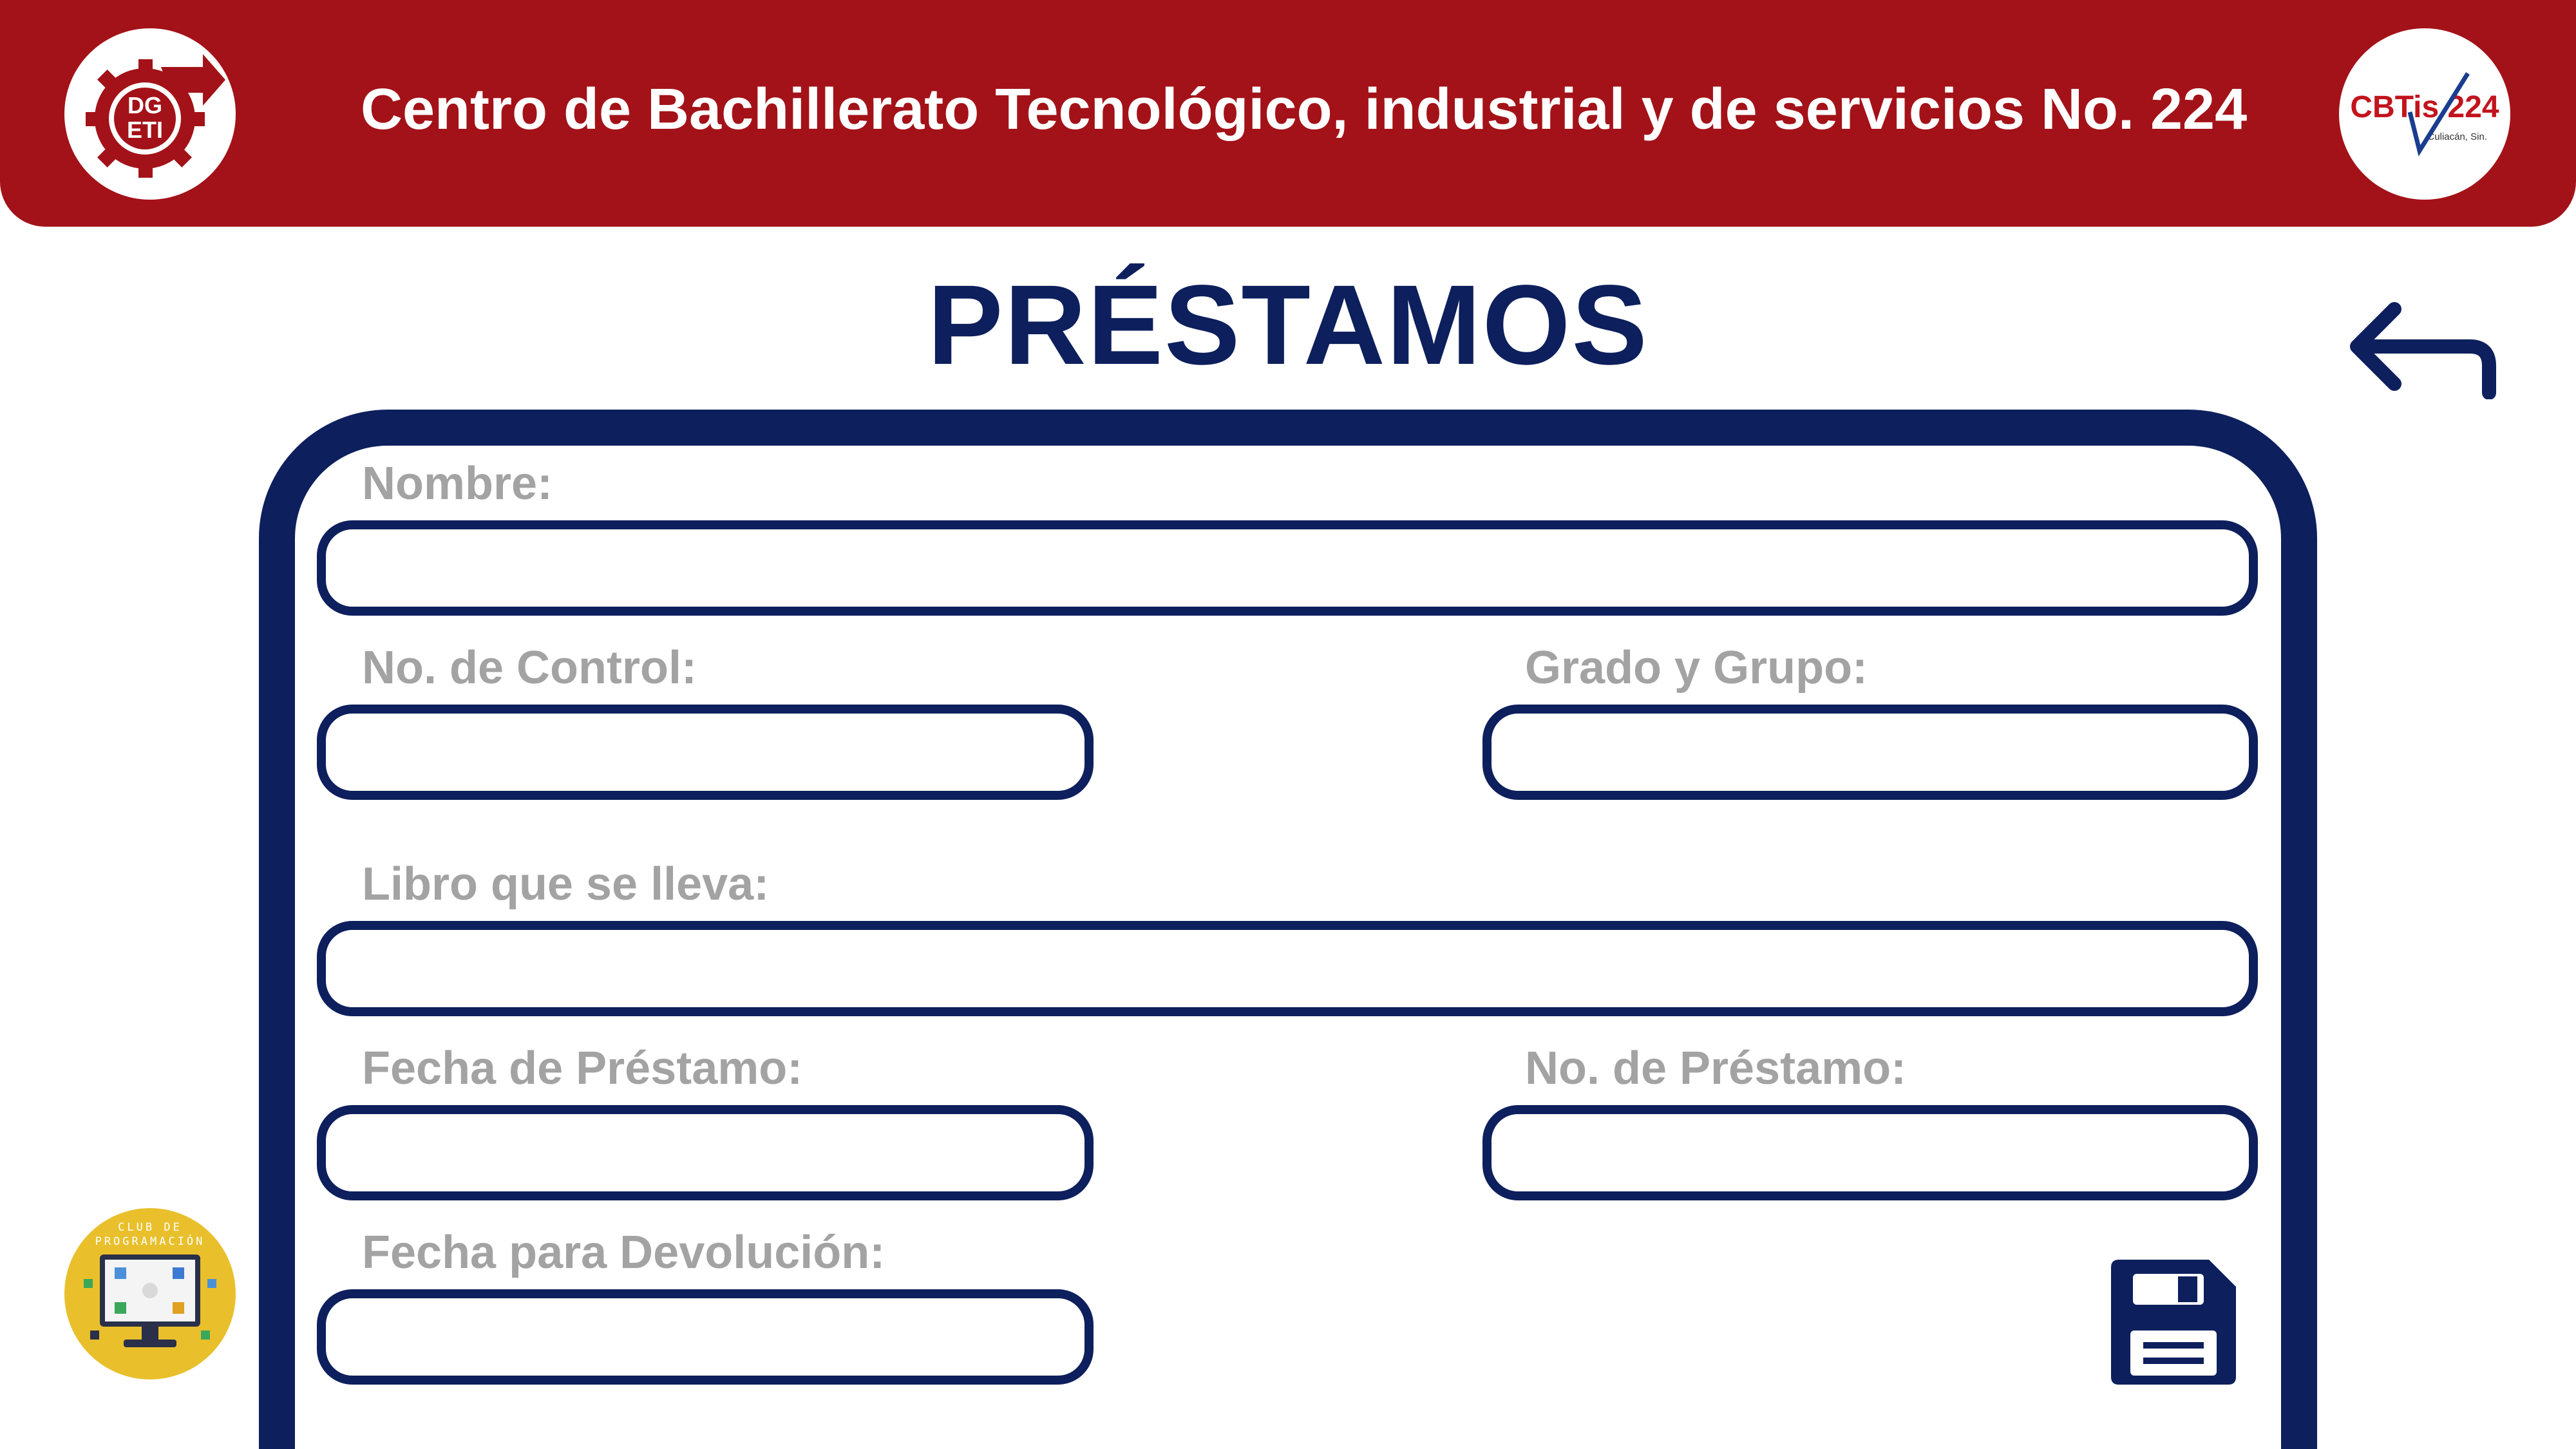  What do you see at coordinates (624, 1253) in the screenshot?
I see `fecha-devolucion-label: Fecha para Devolución:` at bounding box center [624, 1253].